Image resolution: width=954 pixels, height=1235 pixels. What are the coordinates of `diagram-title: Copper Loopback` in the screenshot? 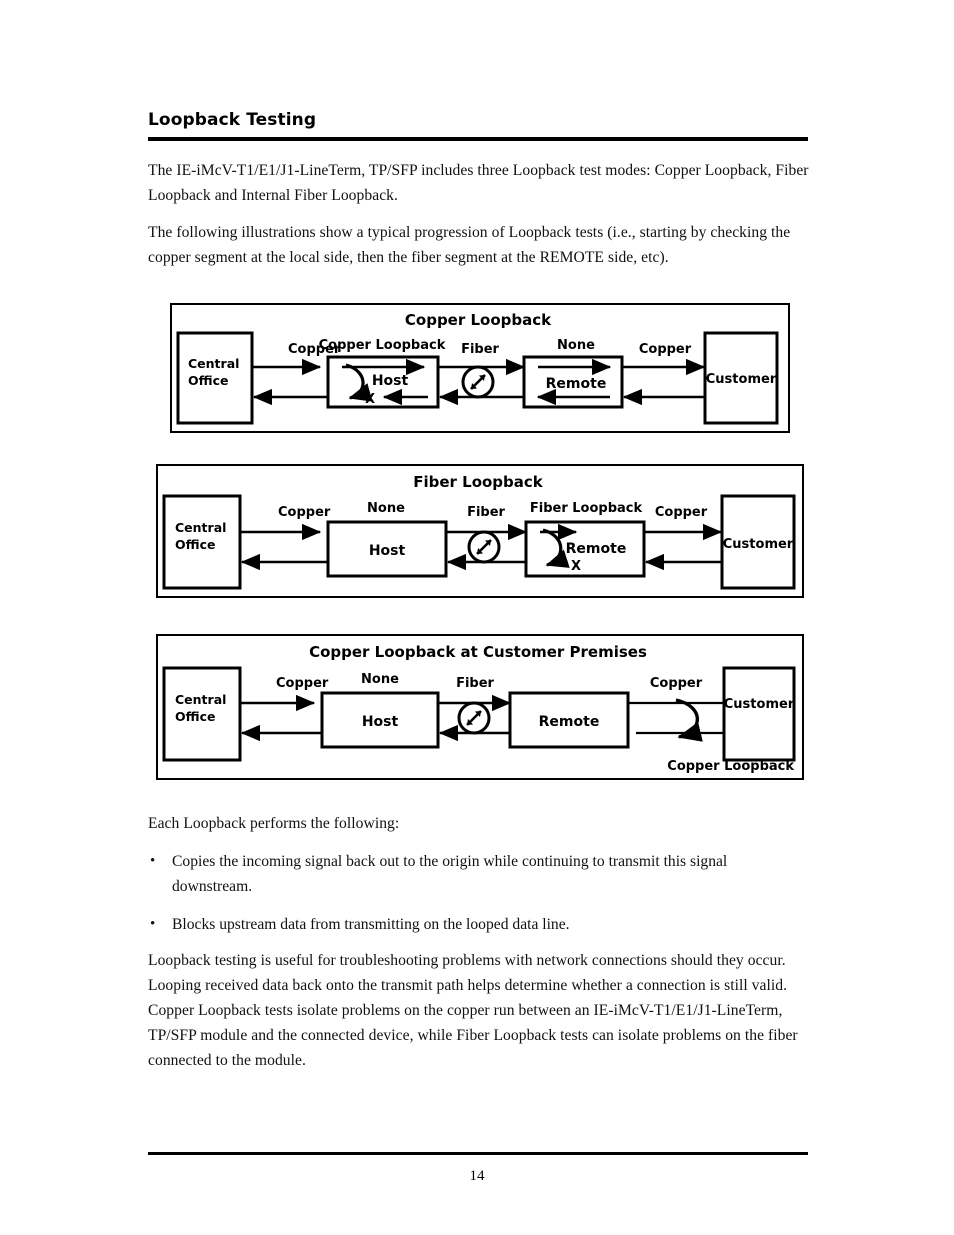 It's located at (478, 320).